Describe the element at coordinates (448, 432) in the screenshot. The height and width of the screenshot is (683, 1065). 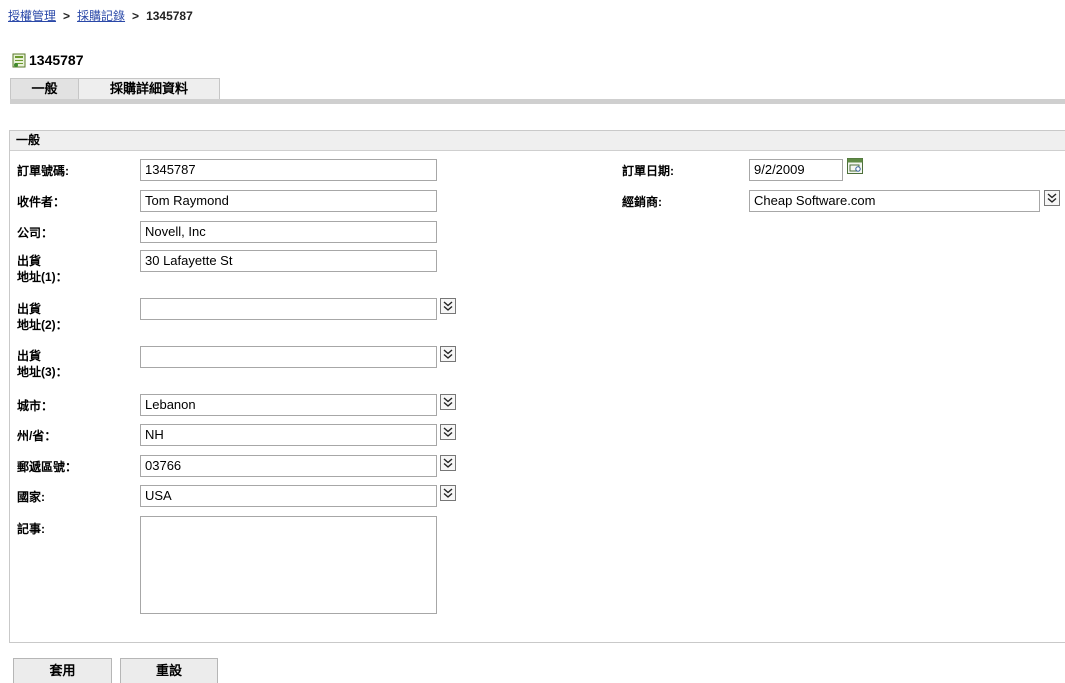
I see `state-dropdown-icon` at that location.